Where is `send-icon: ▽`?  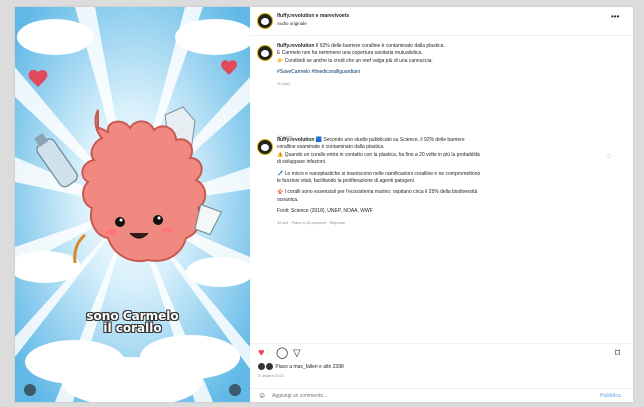 send-icon: ▽ is located at coordinates (297, 353).